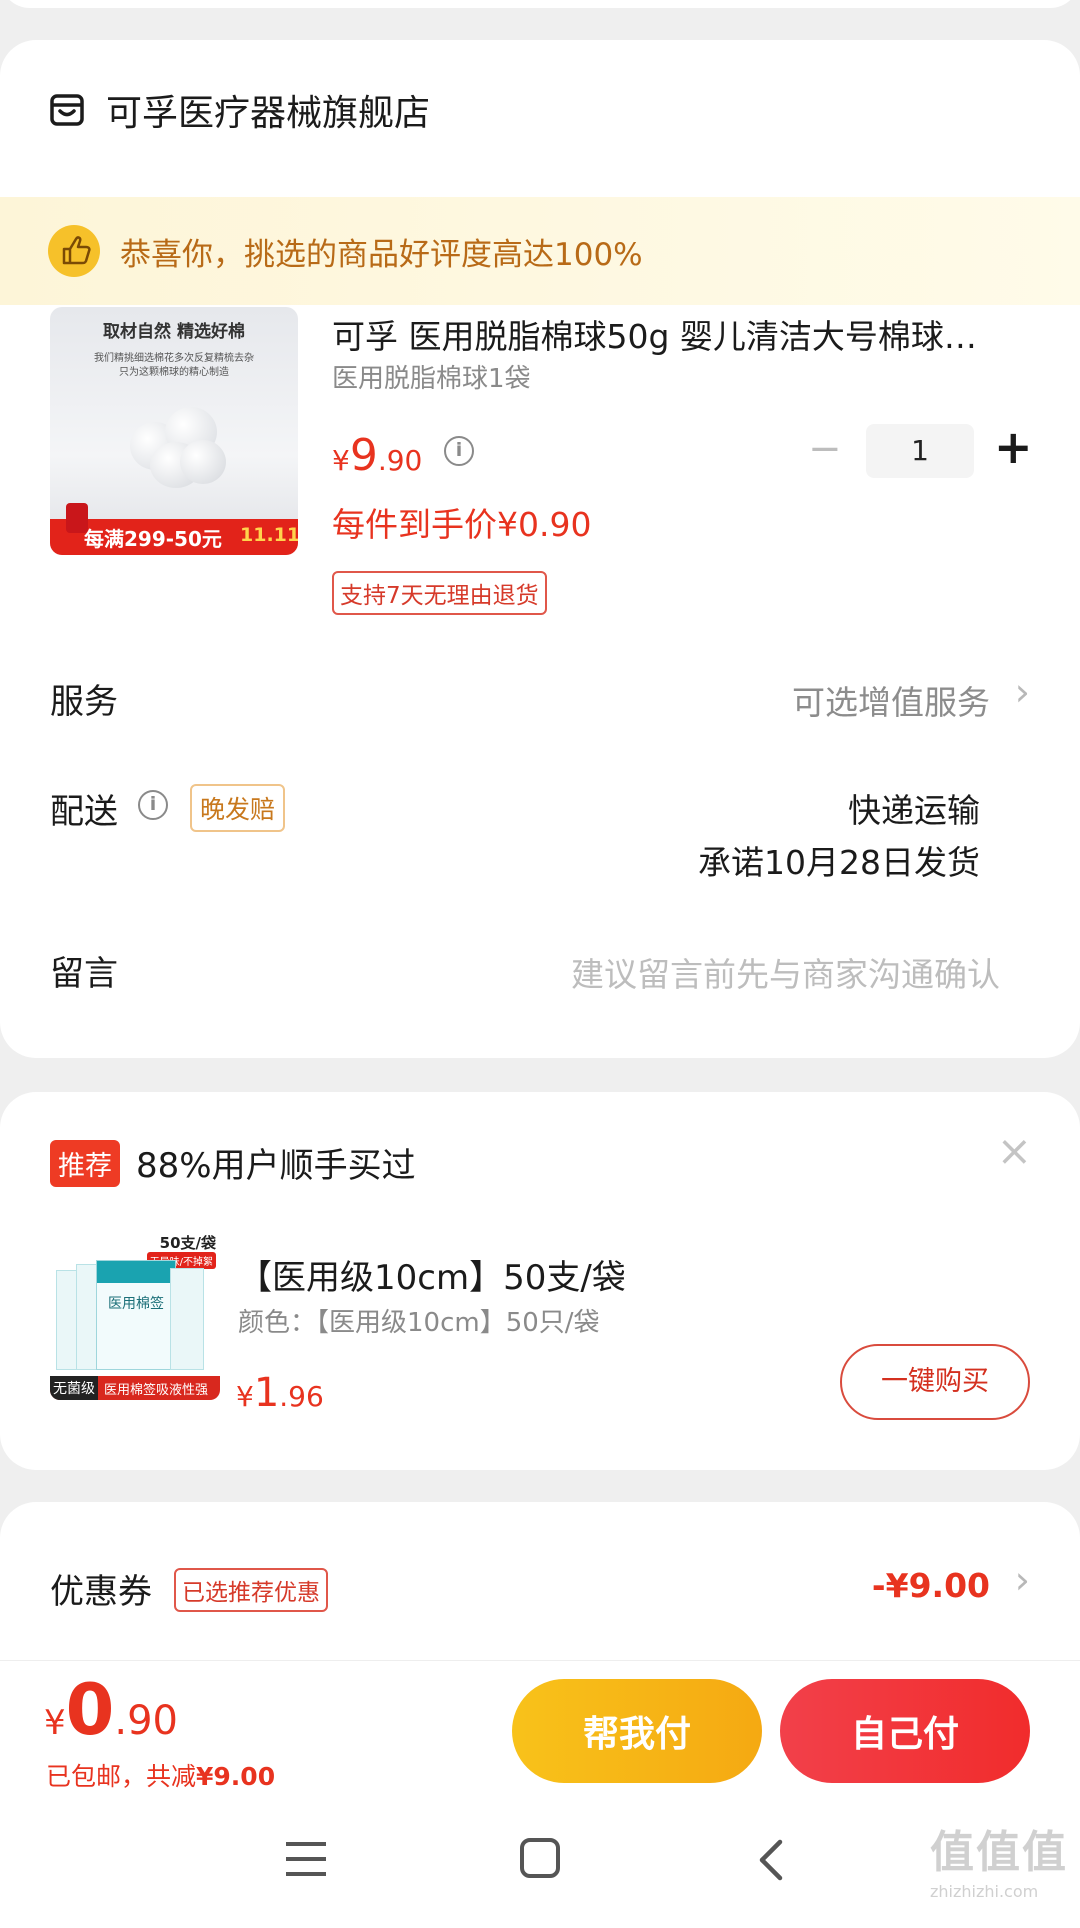 The height and width of the screenshot is (1928, 1080). Describe the element at coordinates (1014, 1150) in the screenshot. I see `close-icon: ×` at that location.